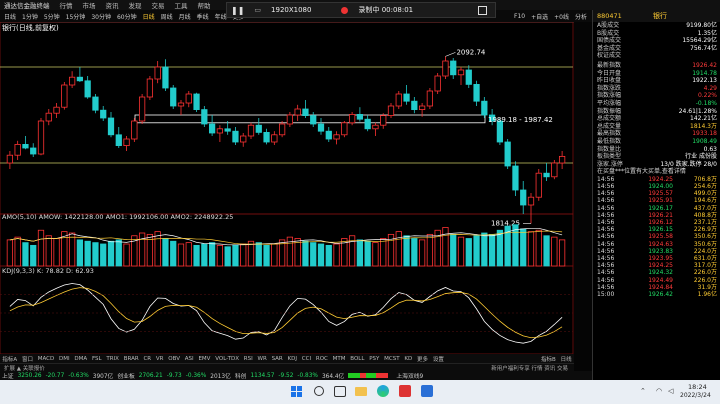  Describe the element at coordinates (705, 258) in the screenshot. I see `tick-volume: 631.0万` at that location.